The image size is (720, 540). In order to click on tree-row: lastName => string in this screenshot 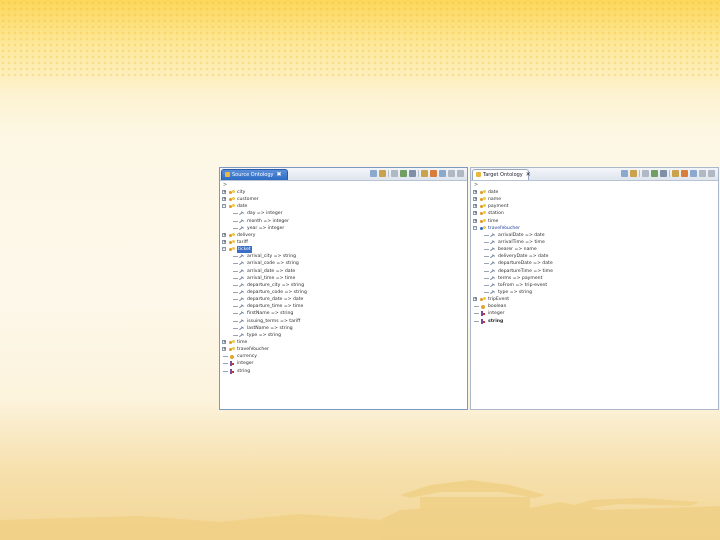, I will do `click(343, 328)`.